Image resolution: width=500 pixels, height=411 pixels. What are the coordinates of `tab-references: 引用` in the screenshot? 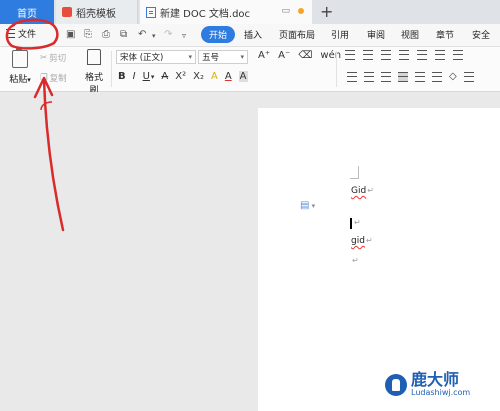 It's located at (340, 34).